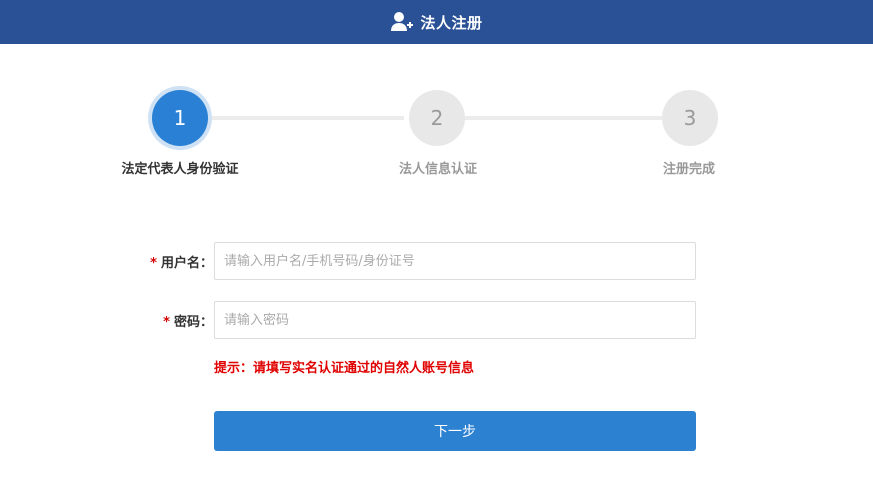 The height and width of the screenshot is (495, 873). What do you see at coordinates (455, 431) in the screenshot?
I see `next-step-button: 下一步` at bounding box center [455, 431].